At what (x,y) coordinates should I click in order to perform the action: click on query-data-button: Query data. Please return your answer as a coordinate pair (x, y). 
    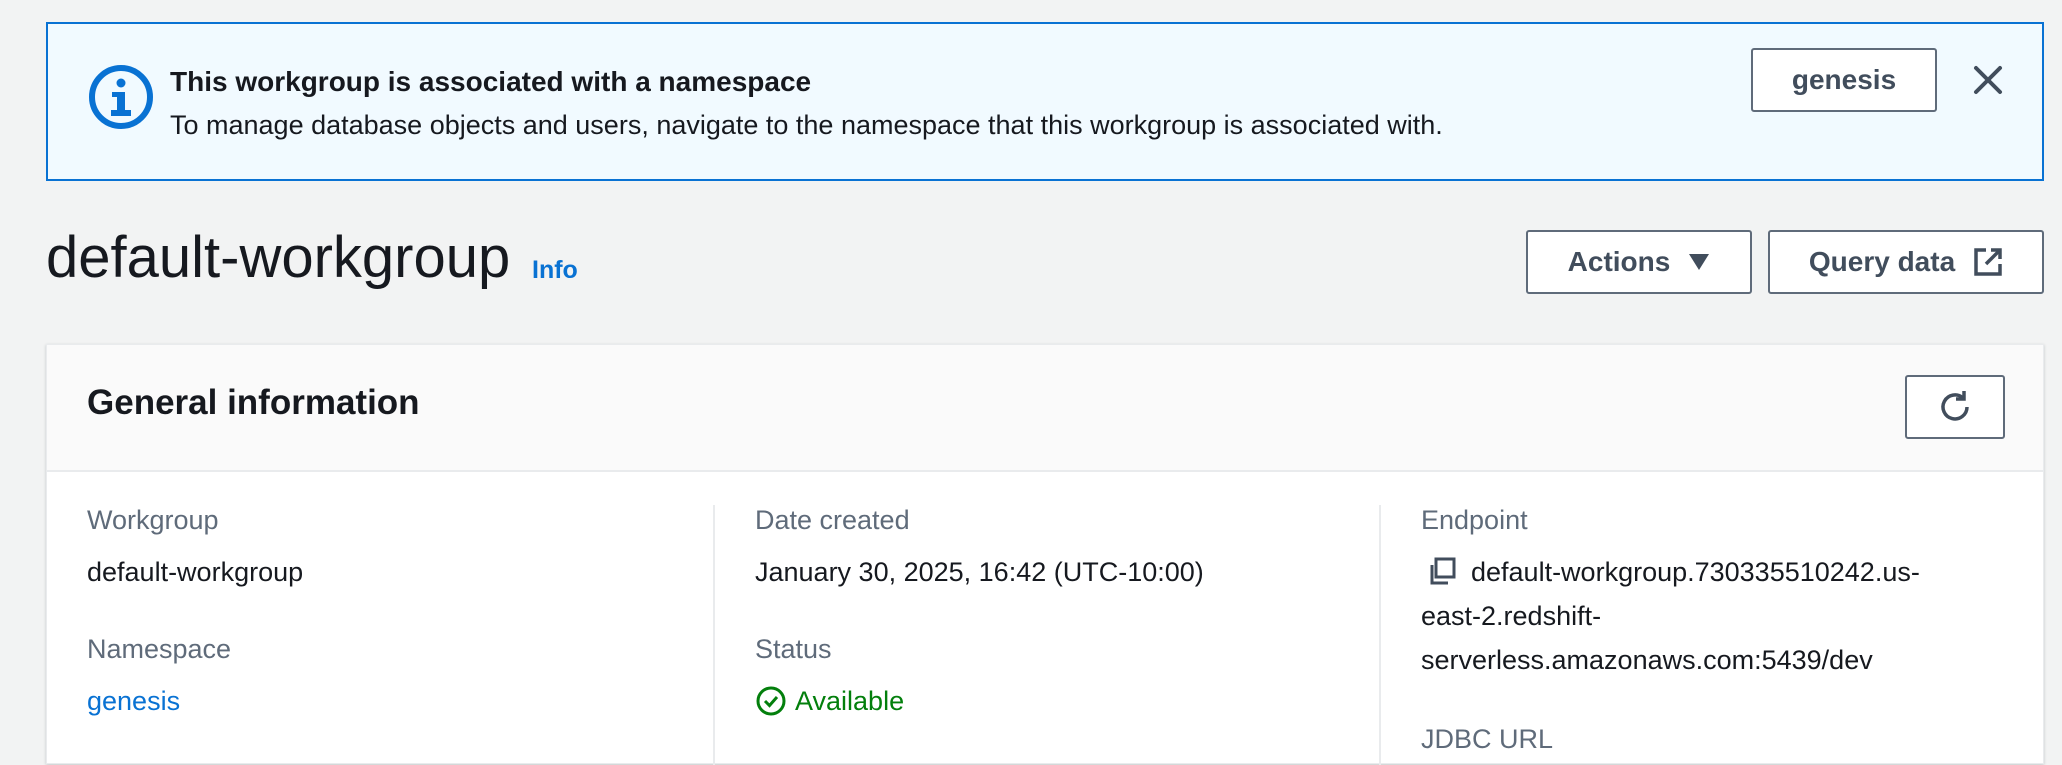
    Looking at the image, I should click on (1906, 262).